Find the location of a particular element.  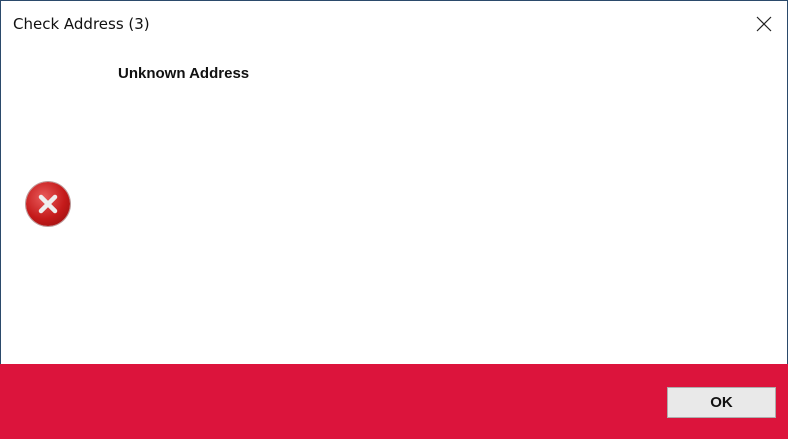

error-icon is located at coordinates (48, 204).